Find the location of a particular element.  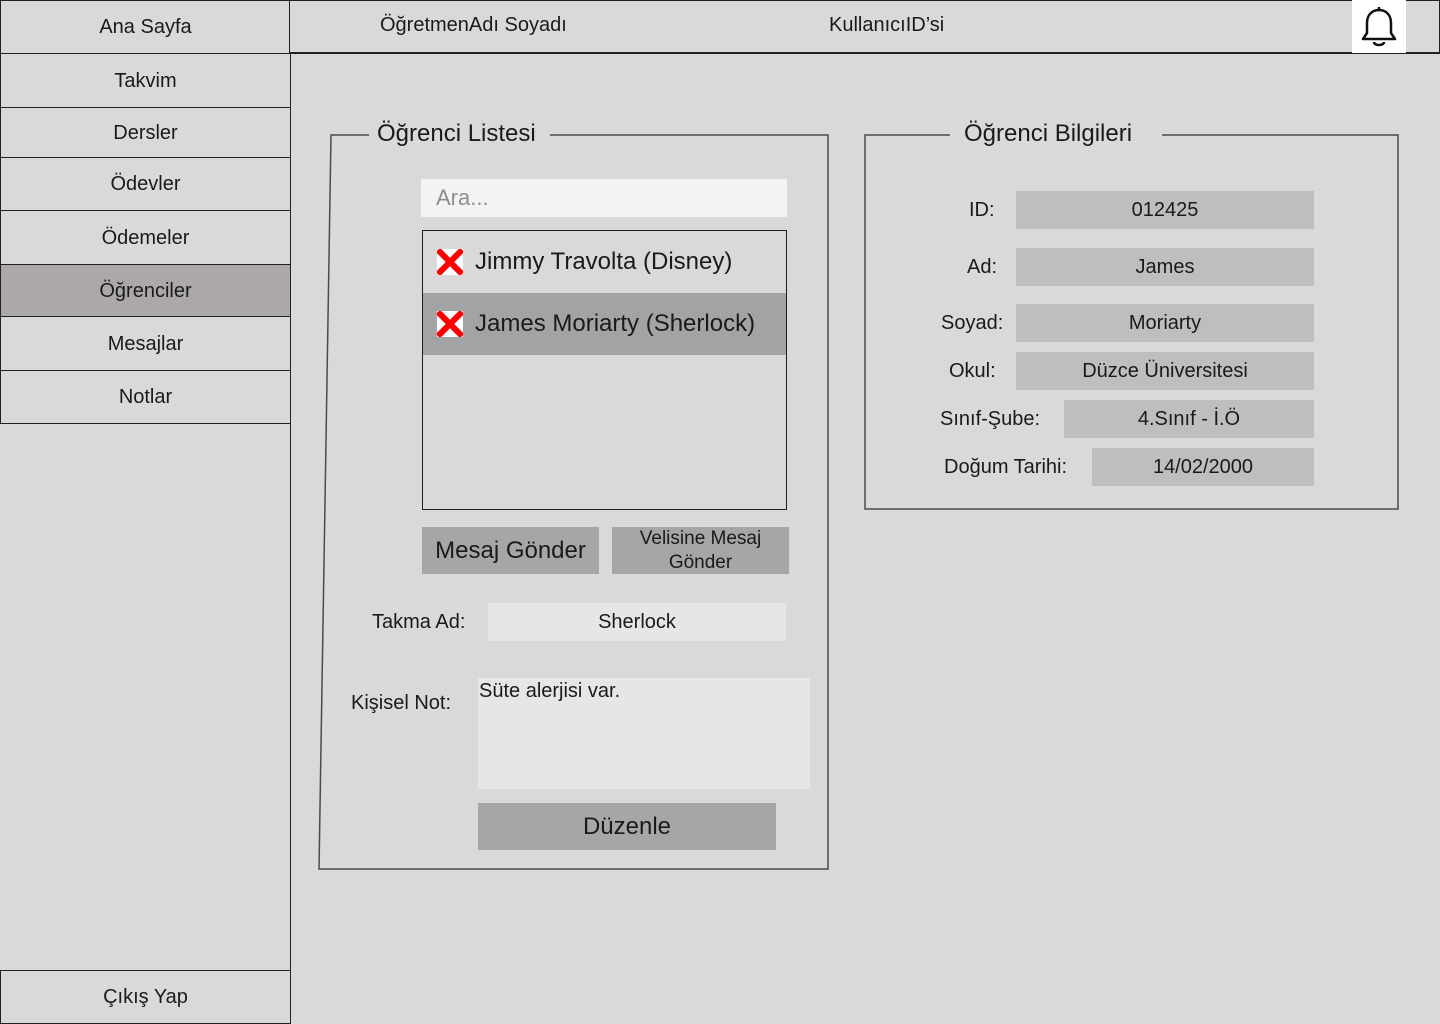

school-label: Okul: is located at coordinates (972, 371).